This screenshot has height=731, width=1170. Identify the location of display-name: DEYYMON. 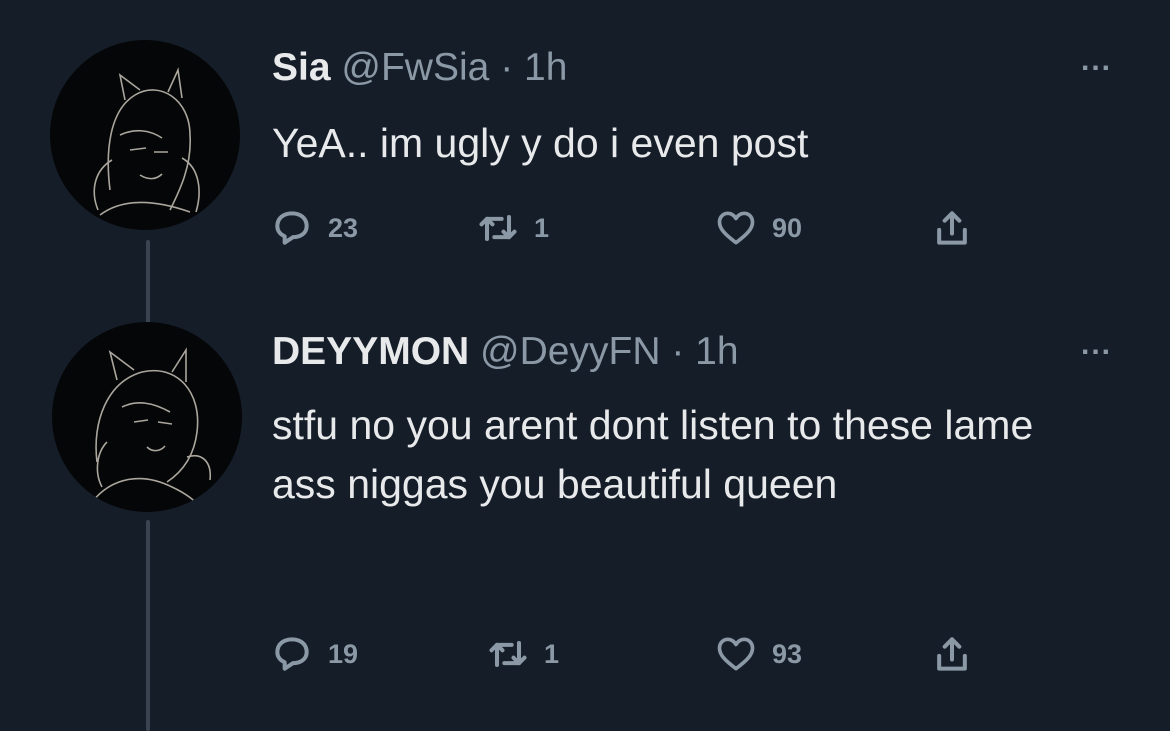
(370, 351).